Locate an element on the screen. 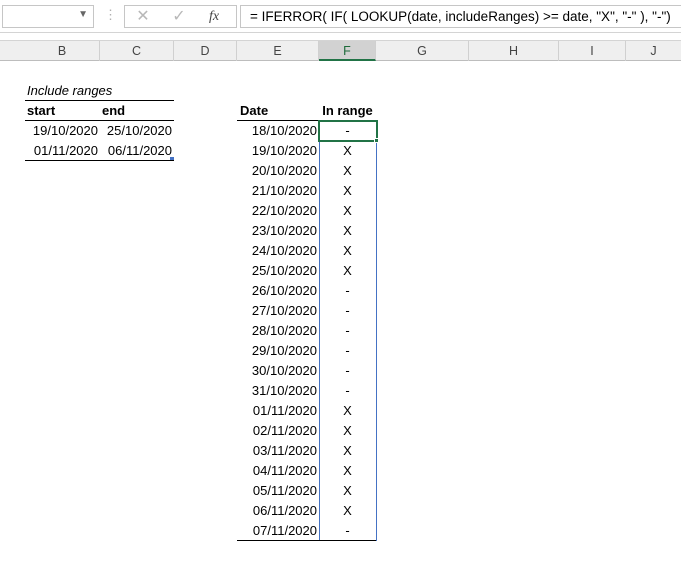  date-cell: 19/10/2020 is located at coordinates (277, 151).